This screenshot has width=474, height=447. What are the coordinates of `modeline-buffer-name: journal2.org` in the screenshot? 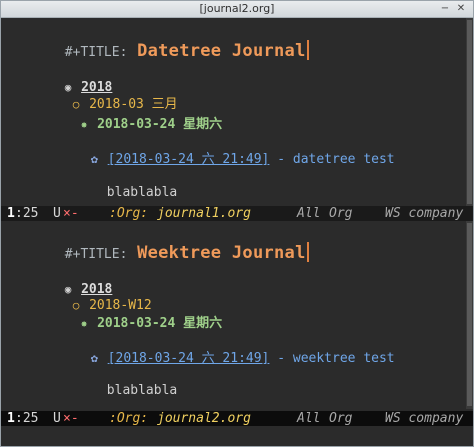 It's located at (204, 418).